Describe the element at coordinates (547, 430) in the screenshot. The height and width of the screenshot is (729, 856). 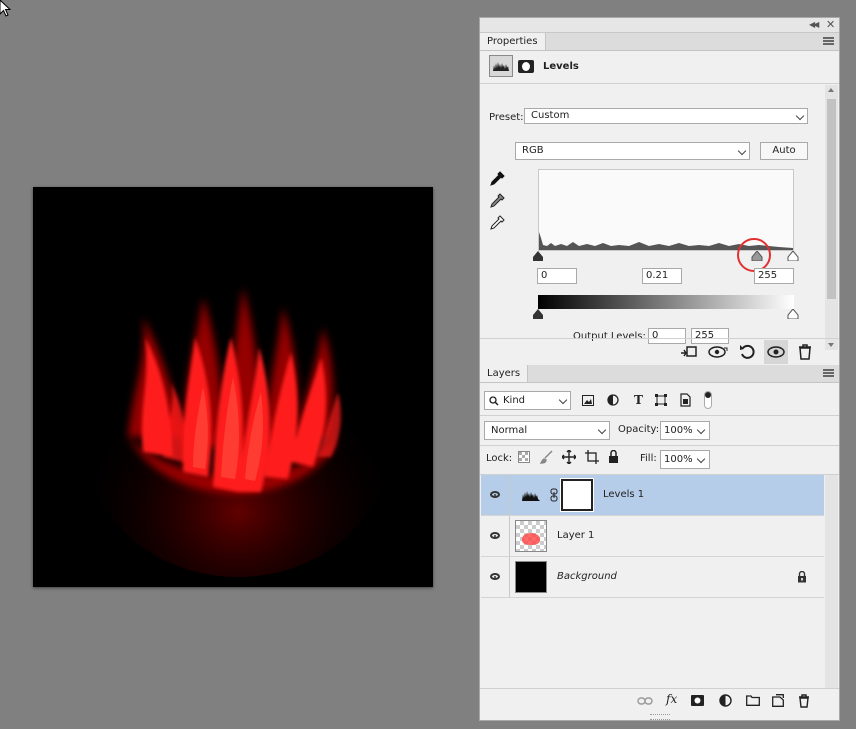
I see `blend-mode-dropdown: Normal` at that location.